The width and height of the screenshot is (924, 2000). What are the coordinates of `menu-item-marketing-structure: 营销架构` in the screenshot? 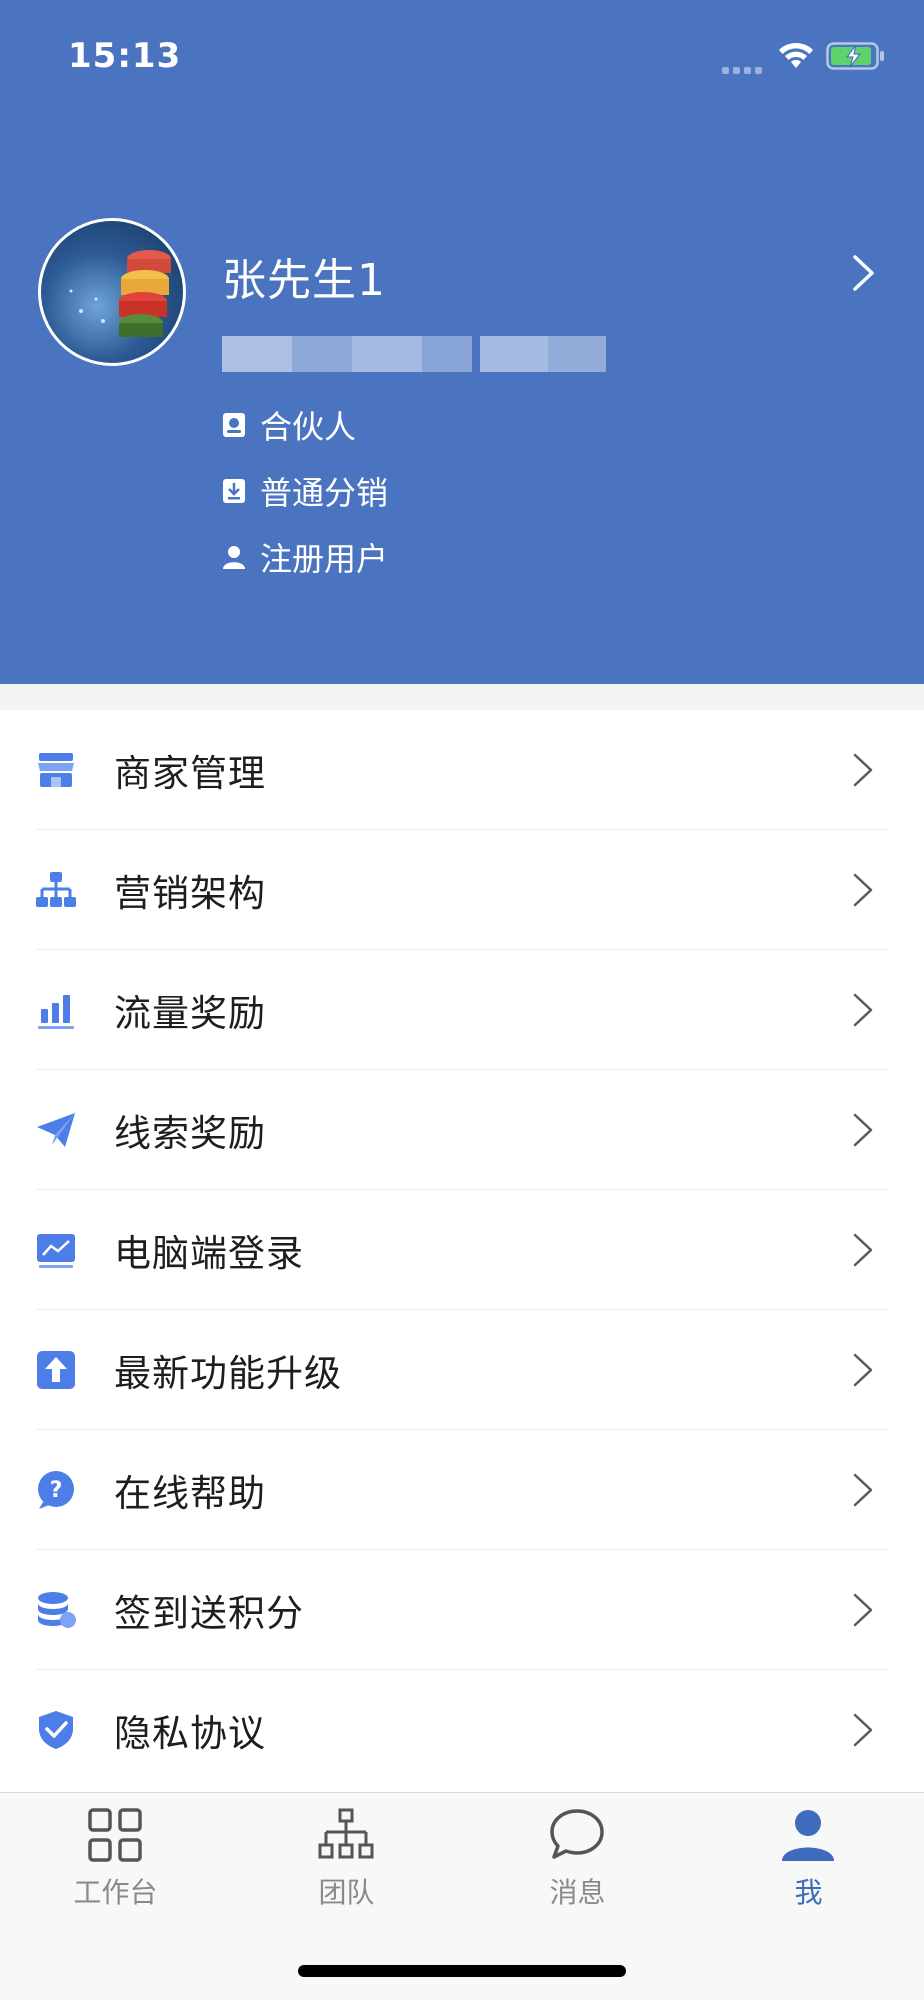 It's located at (462, 890).